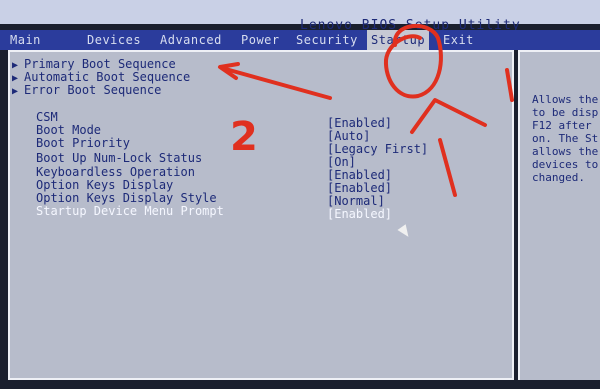  What do you see at coordinates (509, 85) in the screenshot?
I see `stroke-annotation-right` at bounding box center [509, 85].